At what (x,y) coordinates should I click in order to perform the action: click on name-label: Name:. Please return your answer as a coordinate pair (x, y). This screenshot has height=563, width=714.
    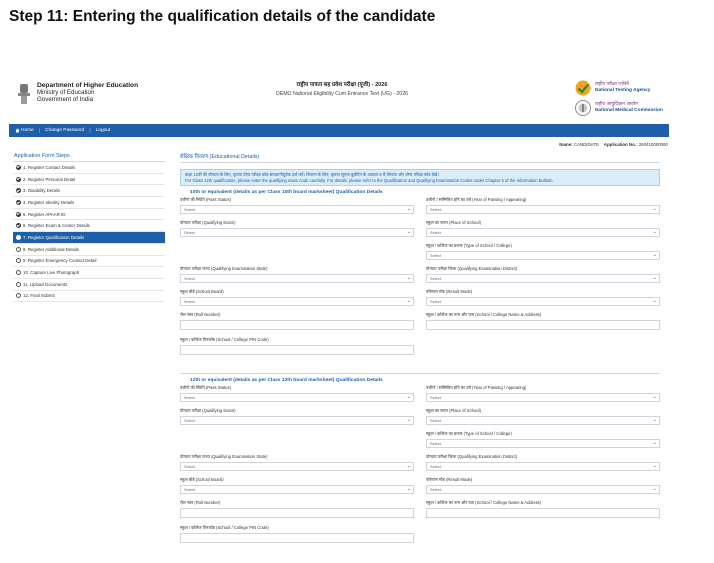
    Looking at the image, I should click on (566, 144).